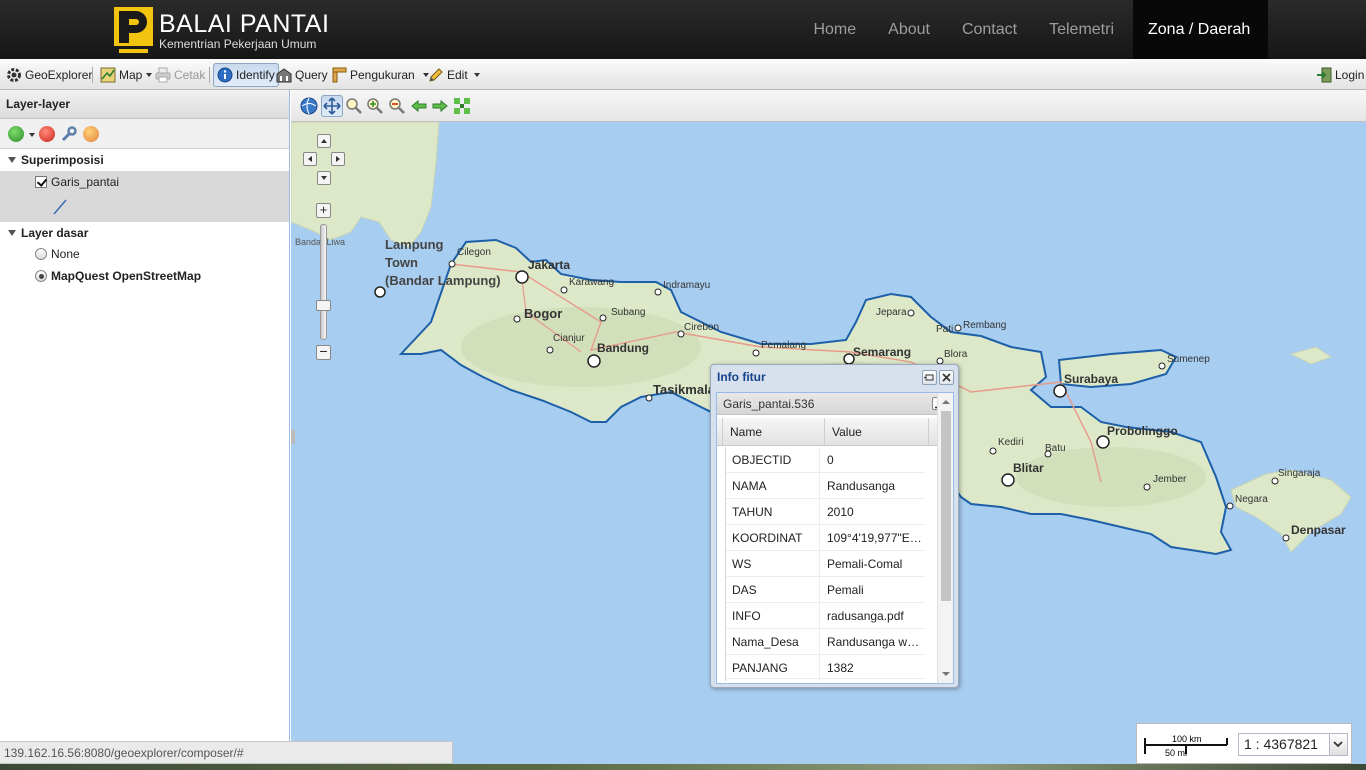  What do you see at coordinates (309, 106) in the screenshot?
I see `globe-zoom-extent-icon` at bounding box center [309, 106].